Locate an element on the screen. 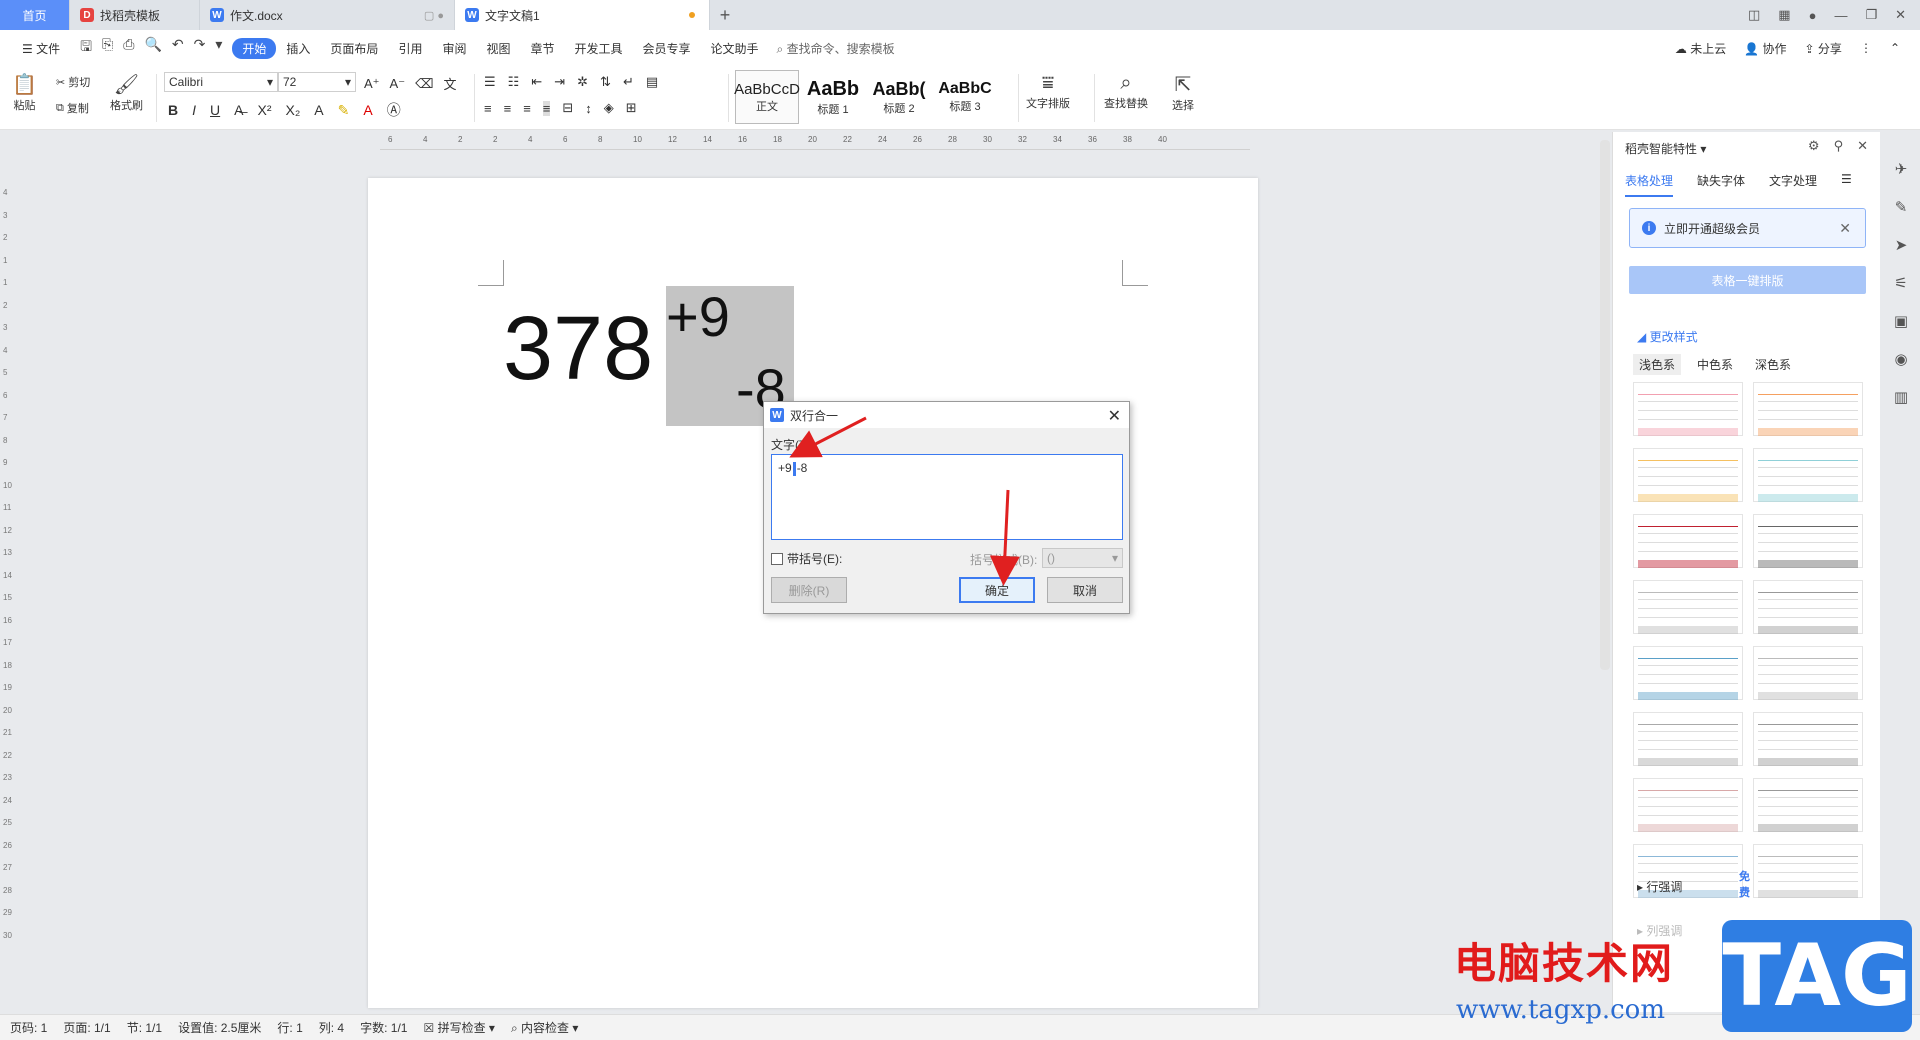 The image size is (1920, 1040). more-menu-icon: ⋮ is located at coordinates (1866, 48).